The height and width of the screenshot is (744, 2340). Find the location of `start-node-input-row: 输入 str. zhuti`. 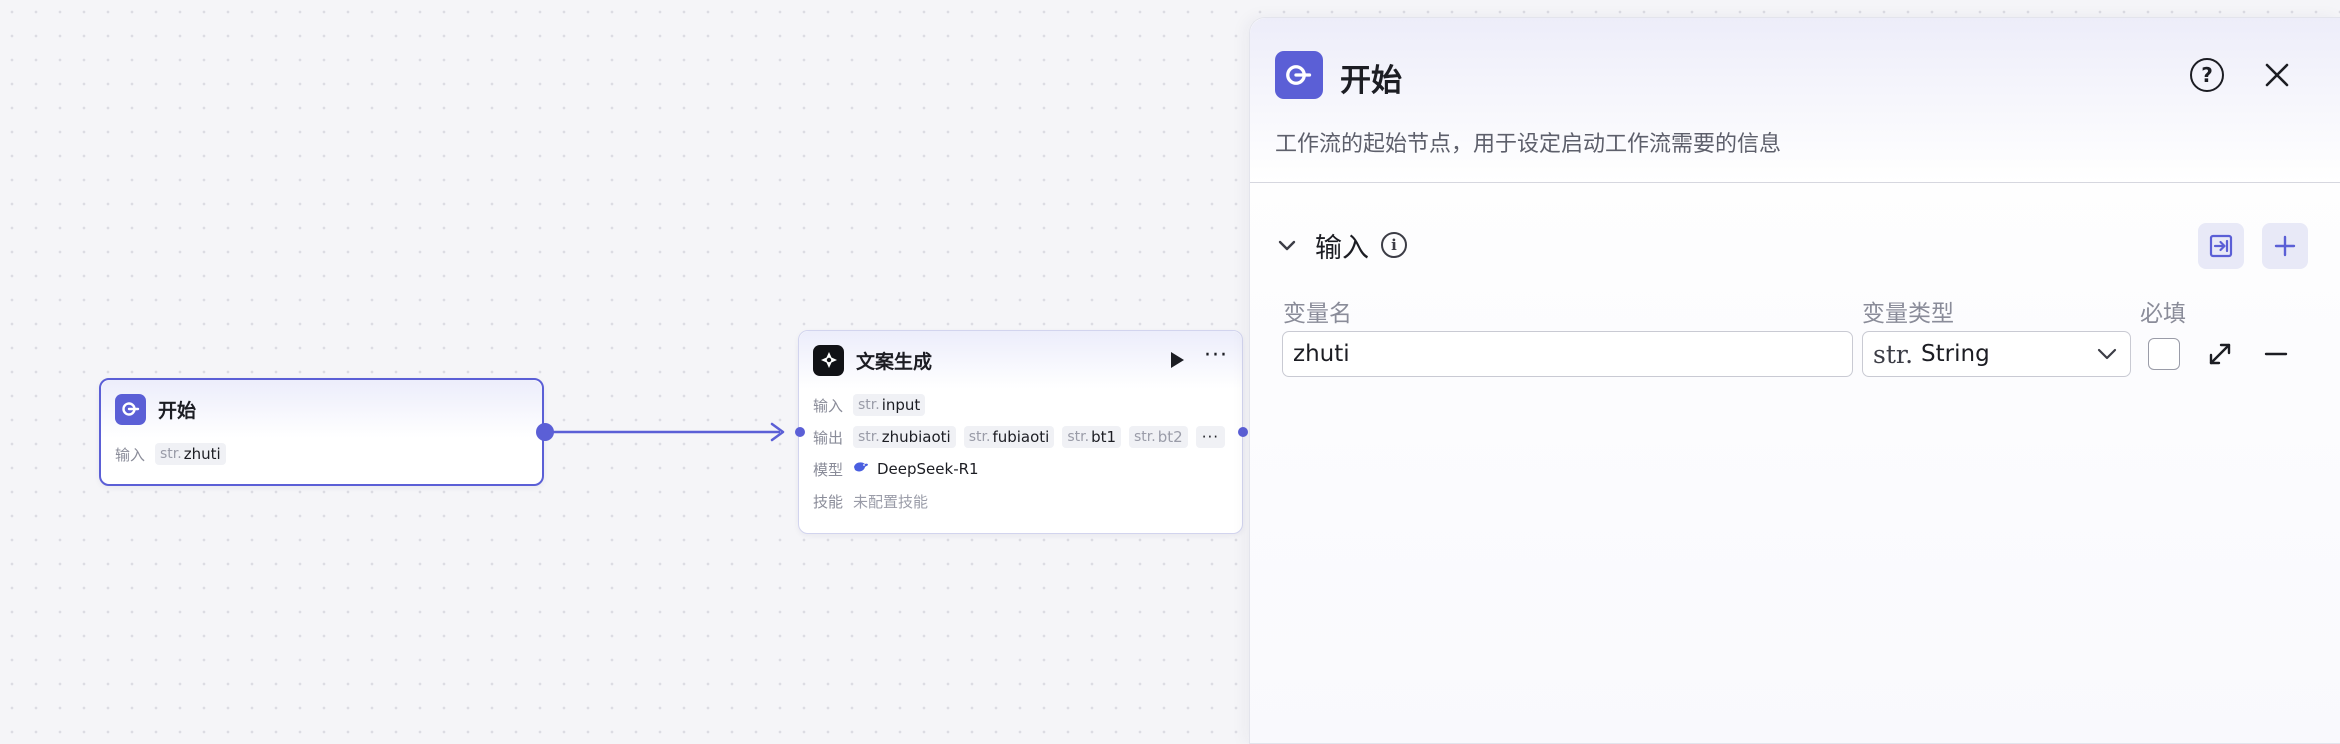

start-node-input-row: 输入 str. zhuti is located at coordinates (321, 454).